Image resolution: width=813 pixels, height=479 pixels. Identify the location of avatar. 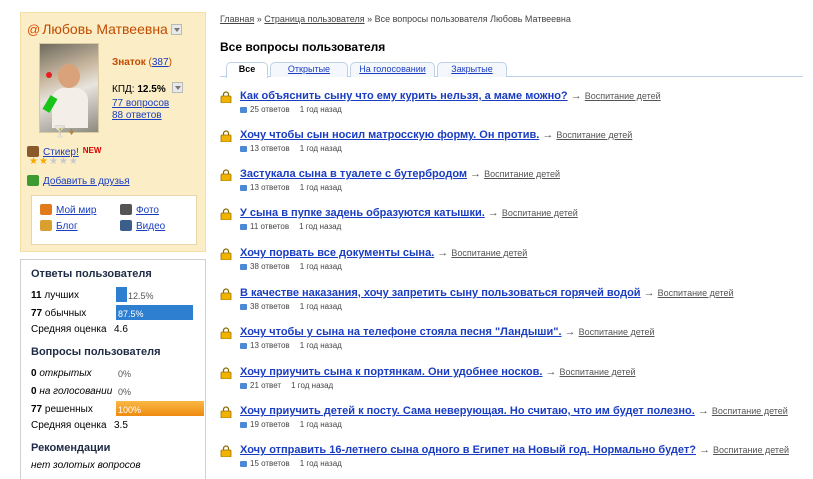
(69, 88).